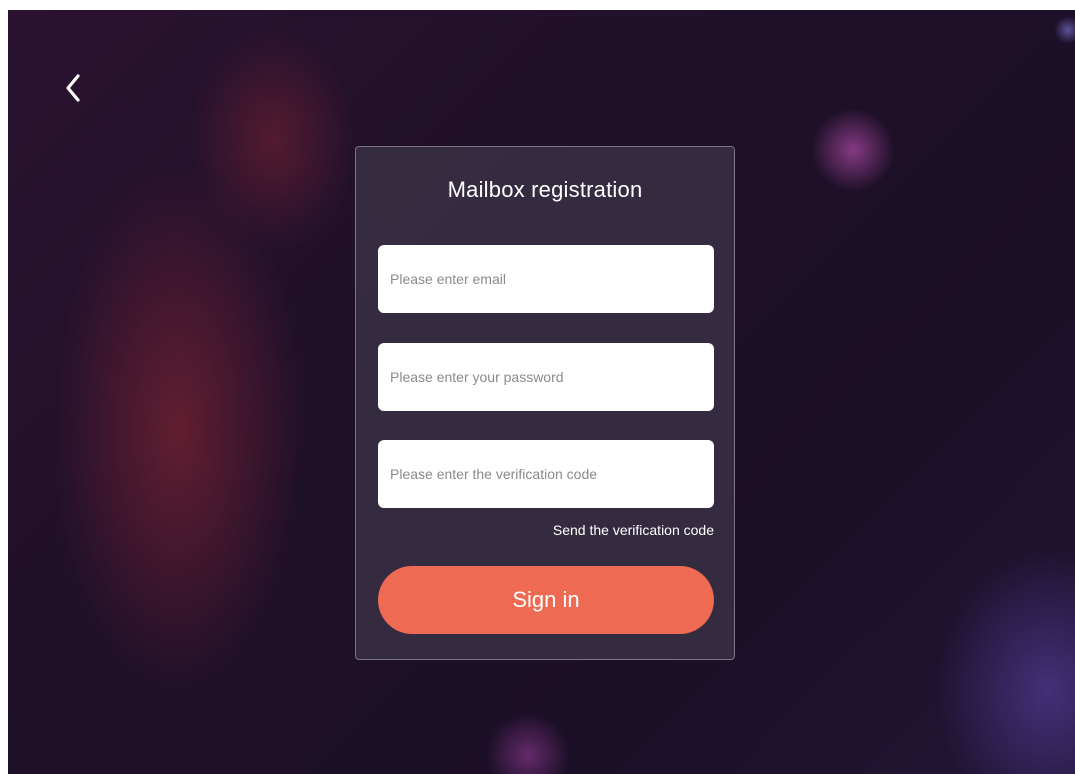 This screenshot has height=774, width=1075. Describe the element at coordinates (545, 189) in the screenshot. I see `card-title: Mailbox registration` at that location.